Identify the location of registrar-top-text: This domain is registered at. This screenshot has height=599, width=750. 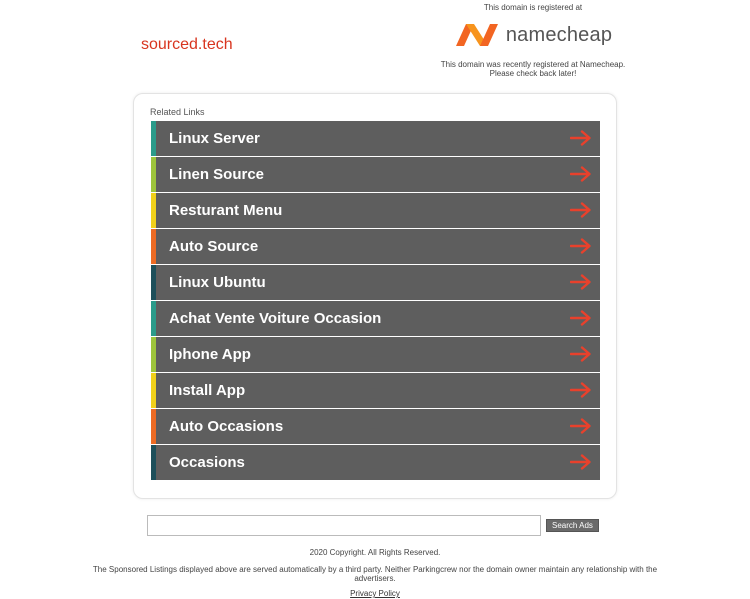
(533, 7).